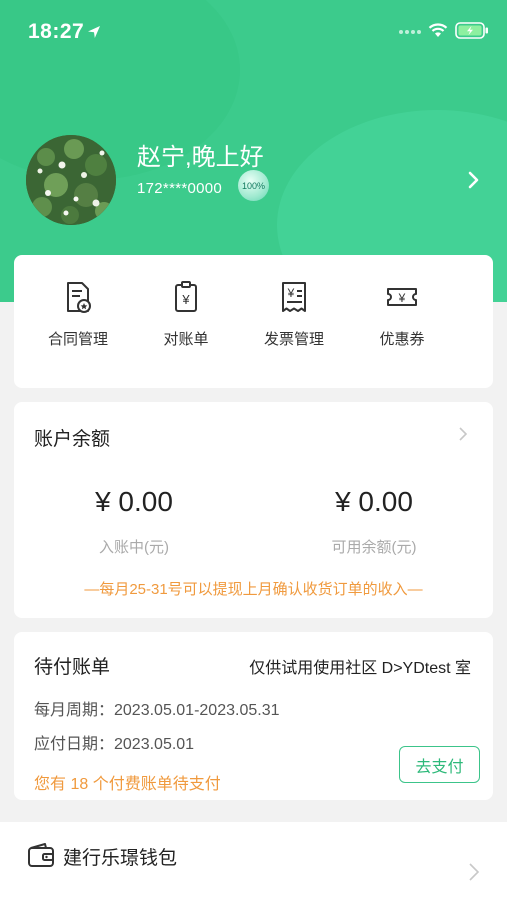 The image size is (507, 900). Describe the element at coordinates (471, 30) in the screenshot. I see `battery-icon` at that location.